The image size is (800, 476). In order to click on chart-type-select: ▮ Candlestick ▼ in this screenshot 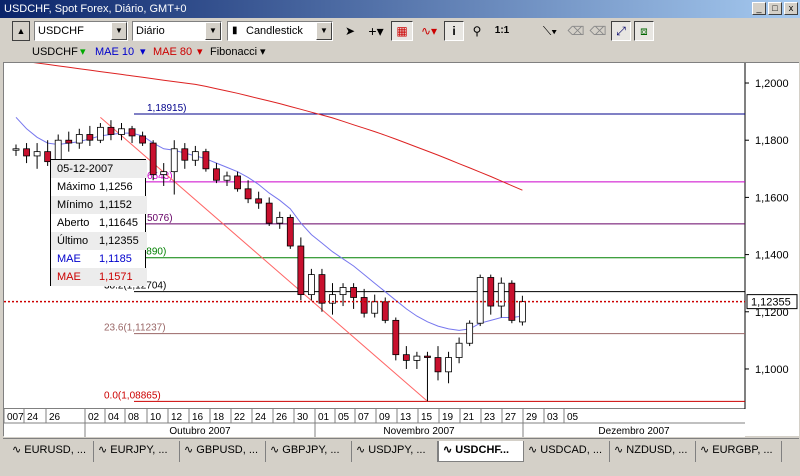, I will do `click(280, 31)`.